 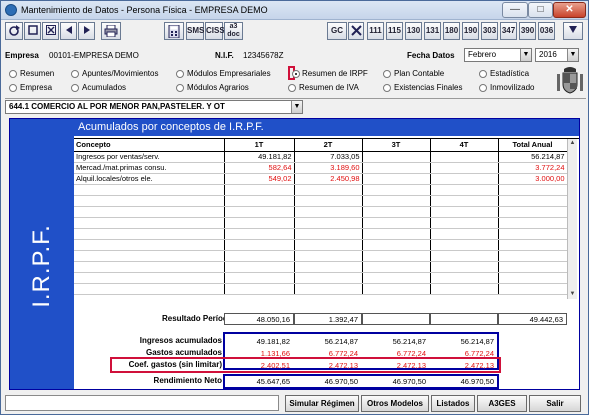 What do you see at coordinates (572, 294) in the screenshot?
I see `scroll-down-icon: ▼` at bounding box center [572, 294].